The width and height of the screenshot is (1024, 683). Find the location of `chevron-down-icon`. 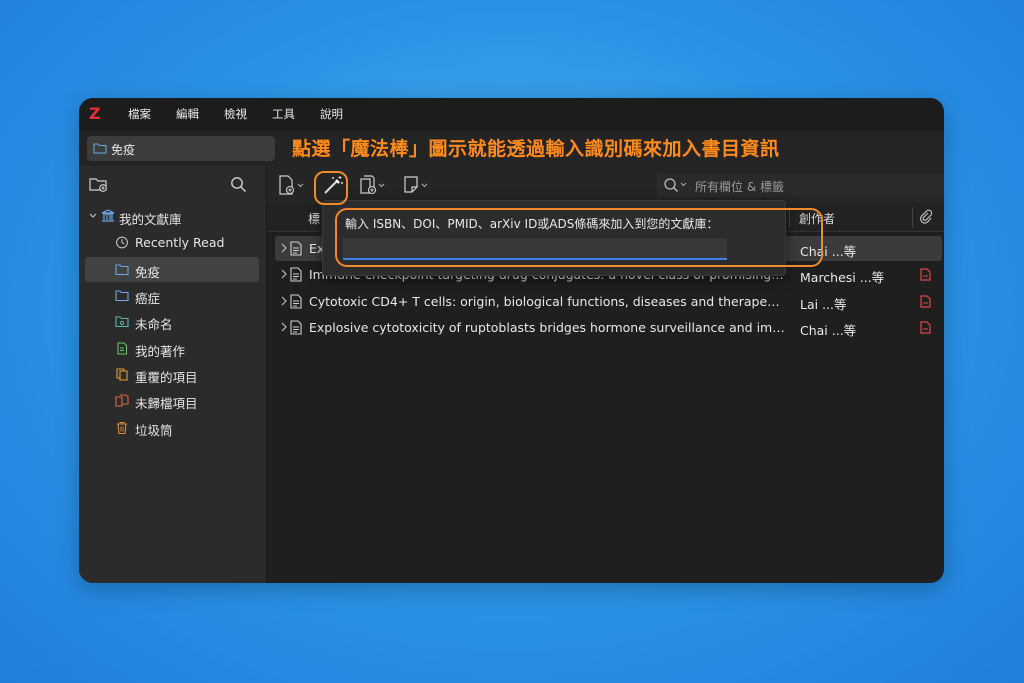

chevron-down-icon is located at coordinates (93, 216).